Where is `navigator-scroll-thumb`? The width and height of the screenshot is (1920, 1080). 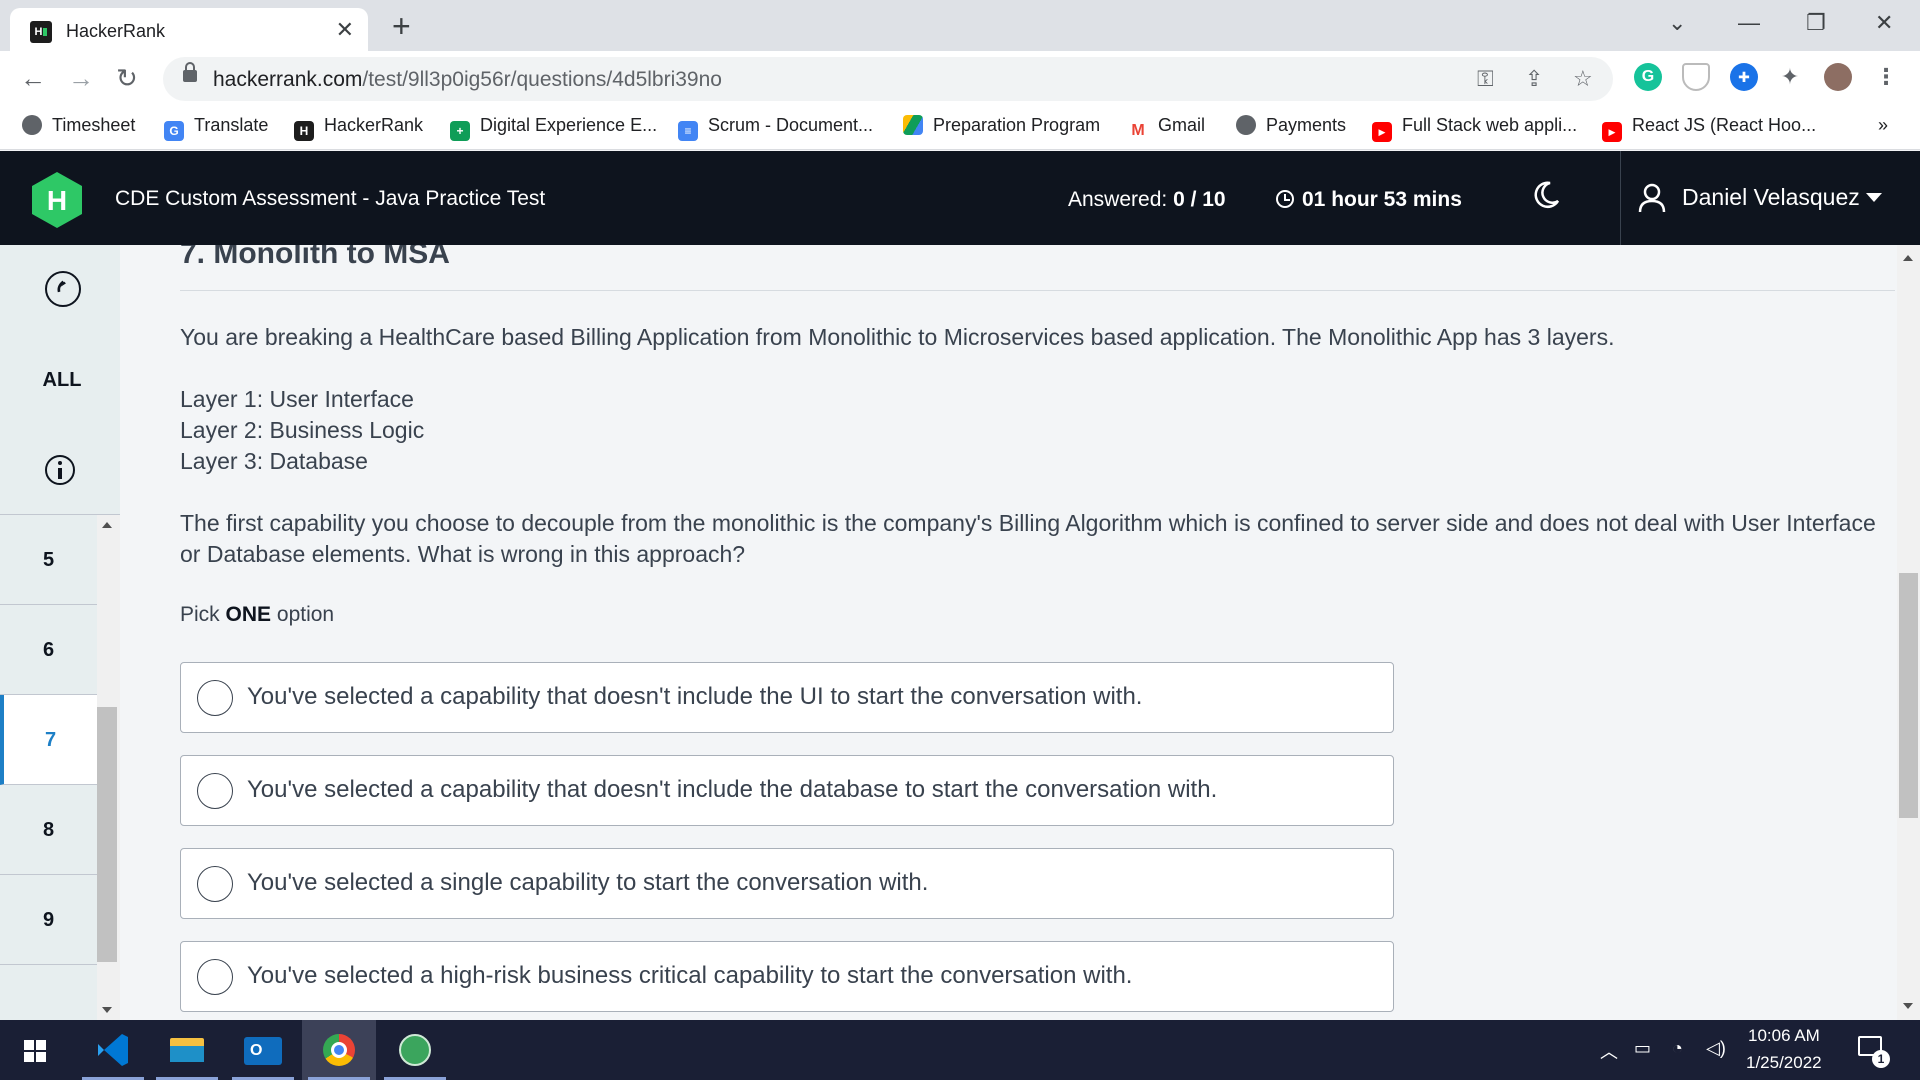 navigator-scroll-thumb is located at coordinates (107, 834).